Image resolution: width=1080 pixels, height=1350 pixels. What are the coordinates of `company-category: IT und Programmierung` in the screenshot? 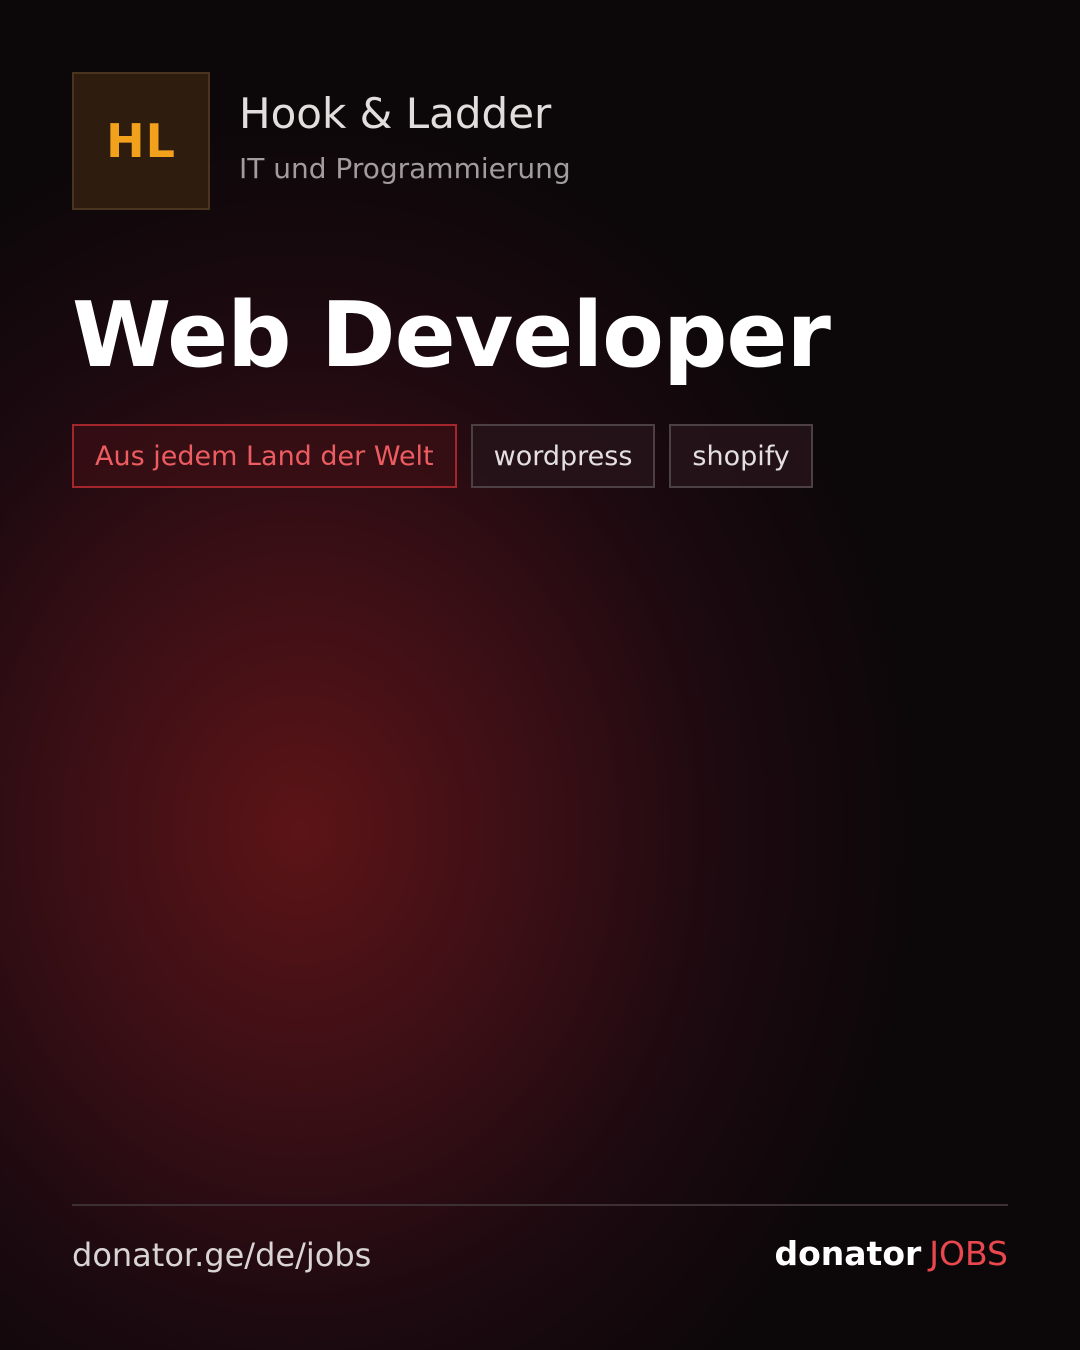 It's located at (405, 168).